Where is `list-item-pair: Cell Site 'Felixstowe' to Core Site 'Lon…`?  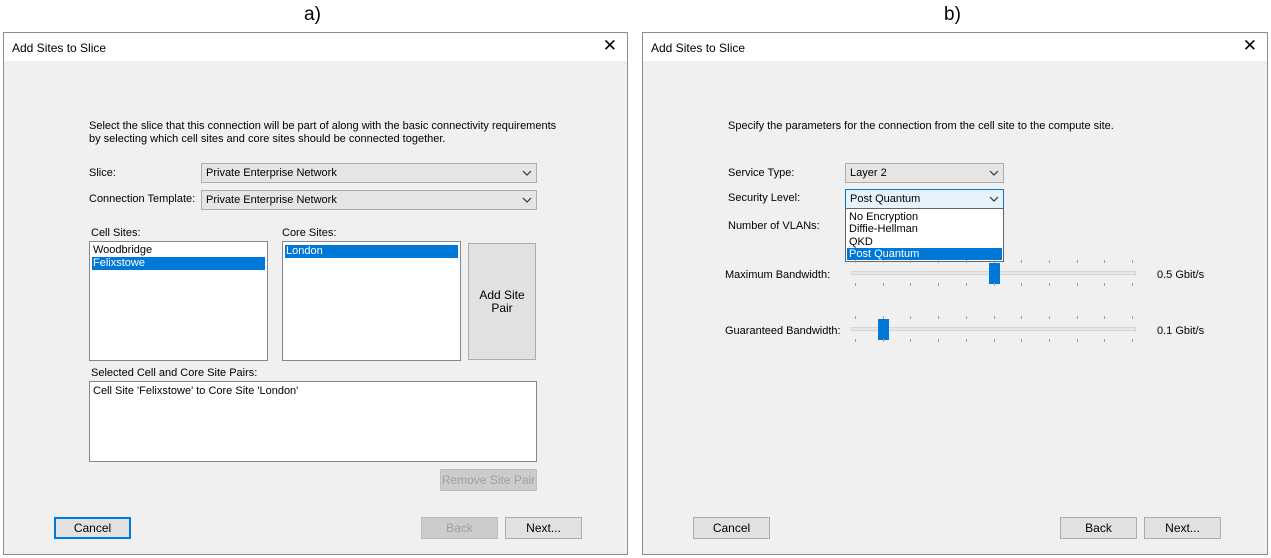
list-item-pair: Cell Site 'Felixstowe' to Core Site 'Lon… is located at coordinates (313, 391).